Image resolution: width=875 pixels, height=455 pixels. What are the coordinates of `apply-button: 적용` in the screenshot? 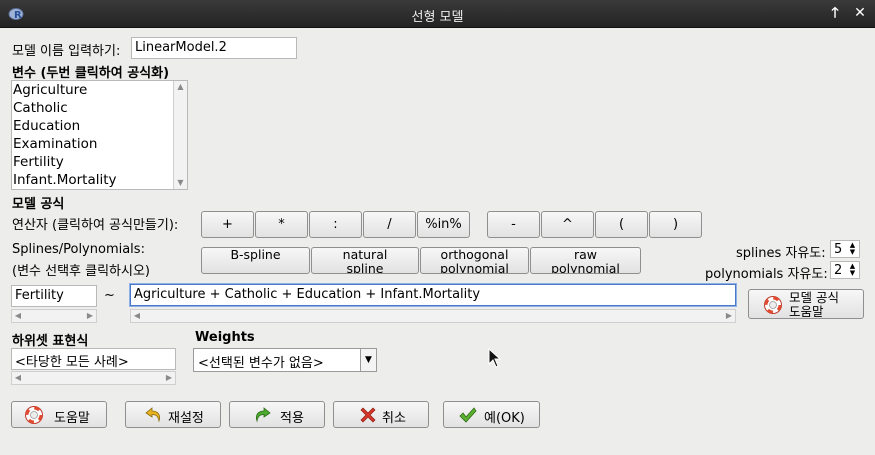 It's located at (277, 414).